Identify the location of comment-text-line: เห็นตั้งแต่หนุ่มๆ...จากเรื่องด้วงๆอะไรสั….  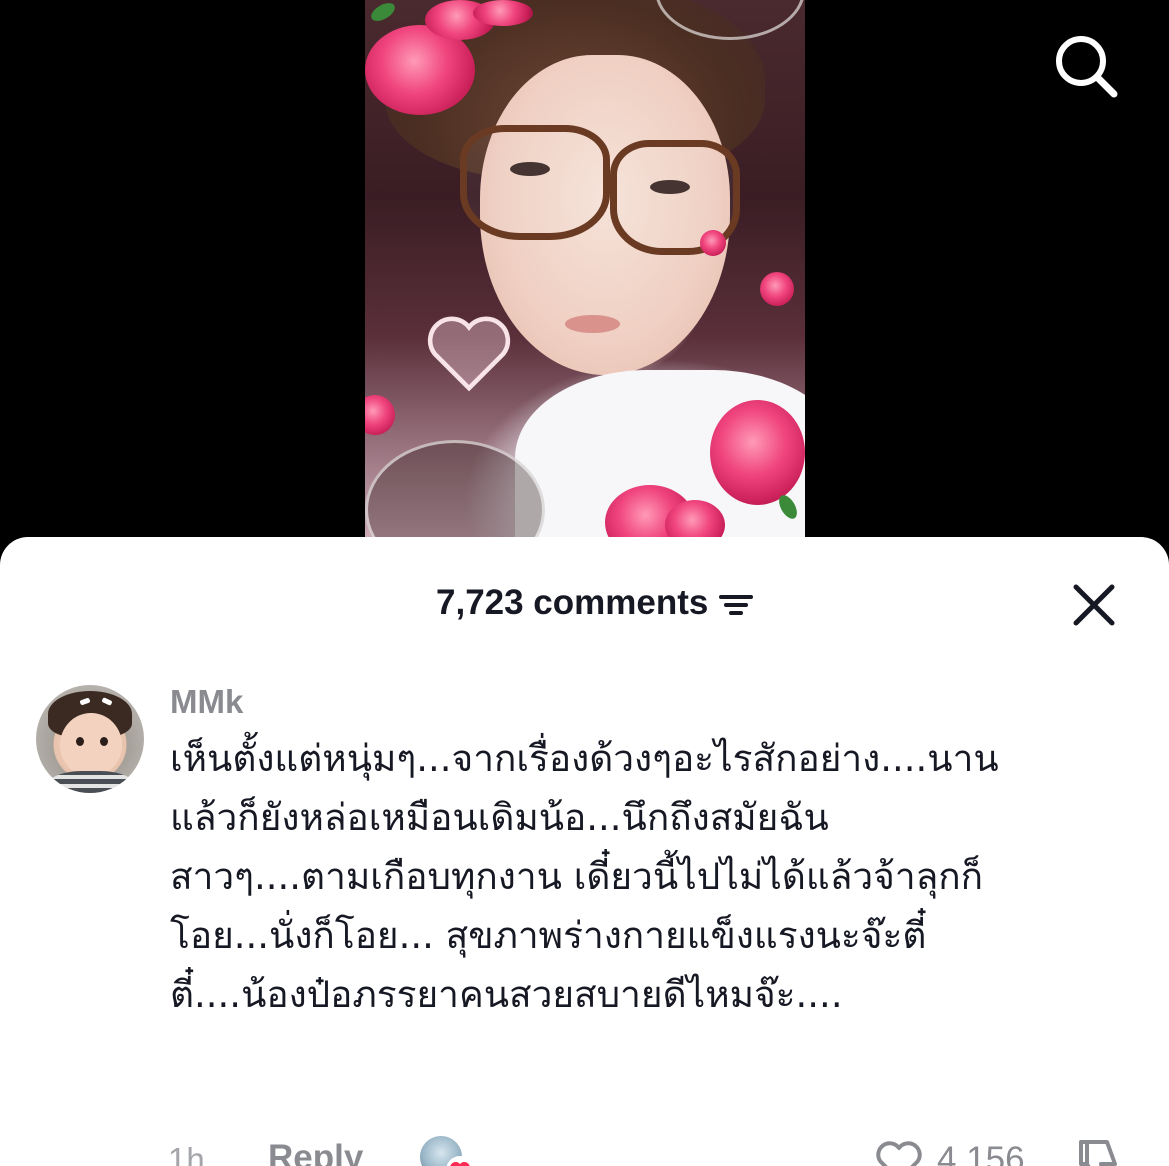
(584, 758).